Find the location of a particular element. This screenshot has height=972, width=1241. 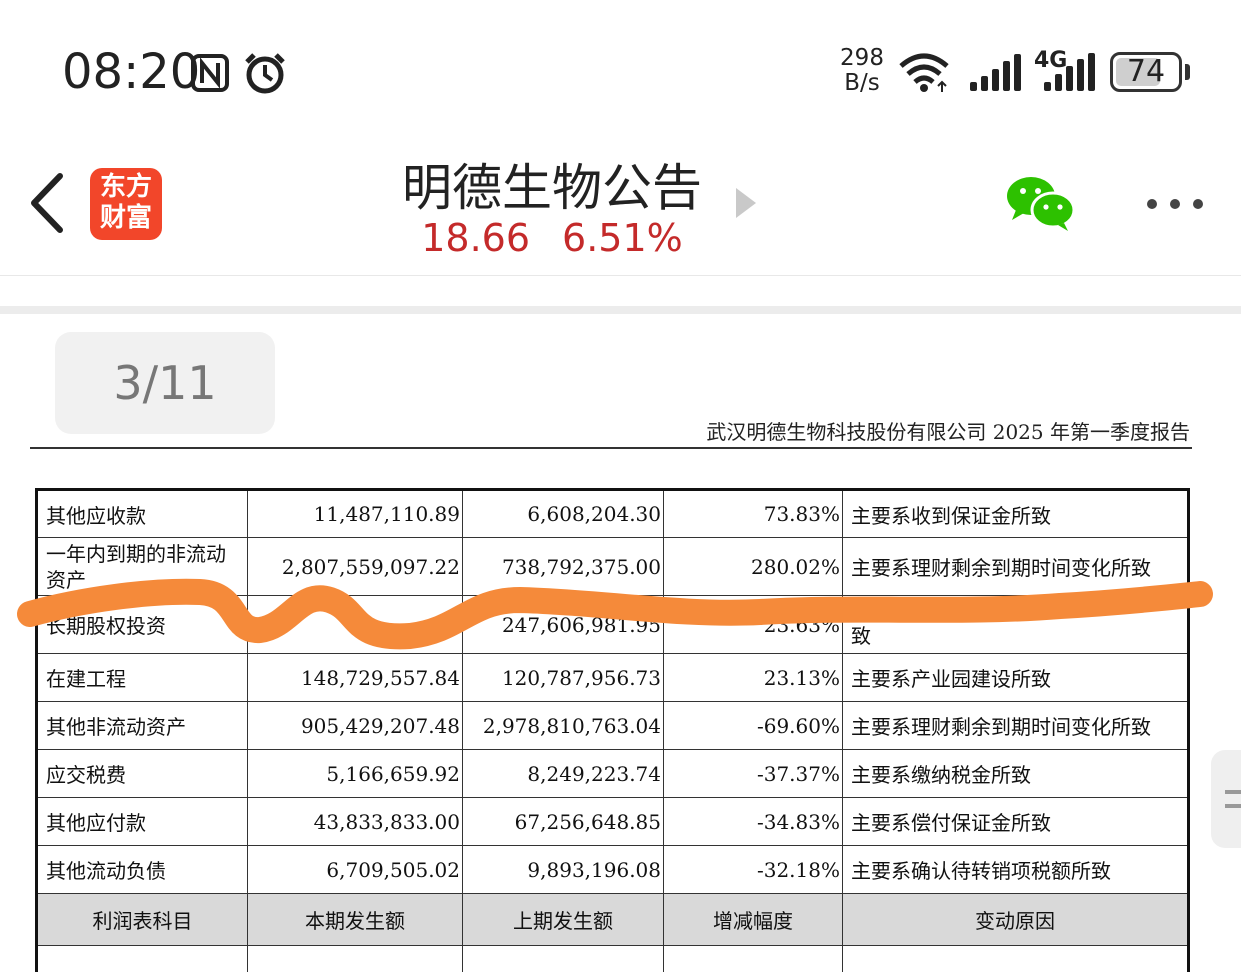

signal-4g-icon is located at coordinates (1069, 72).